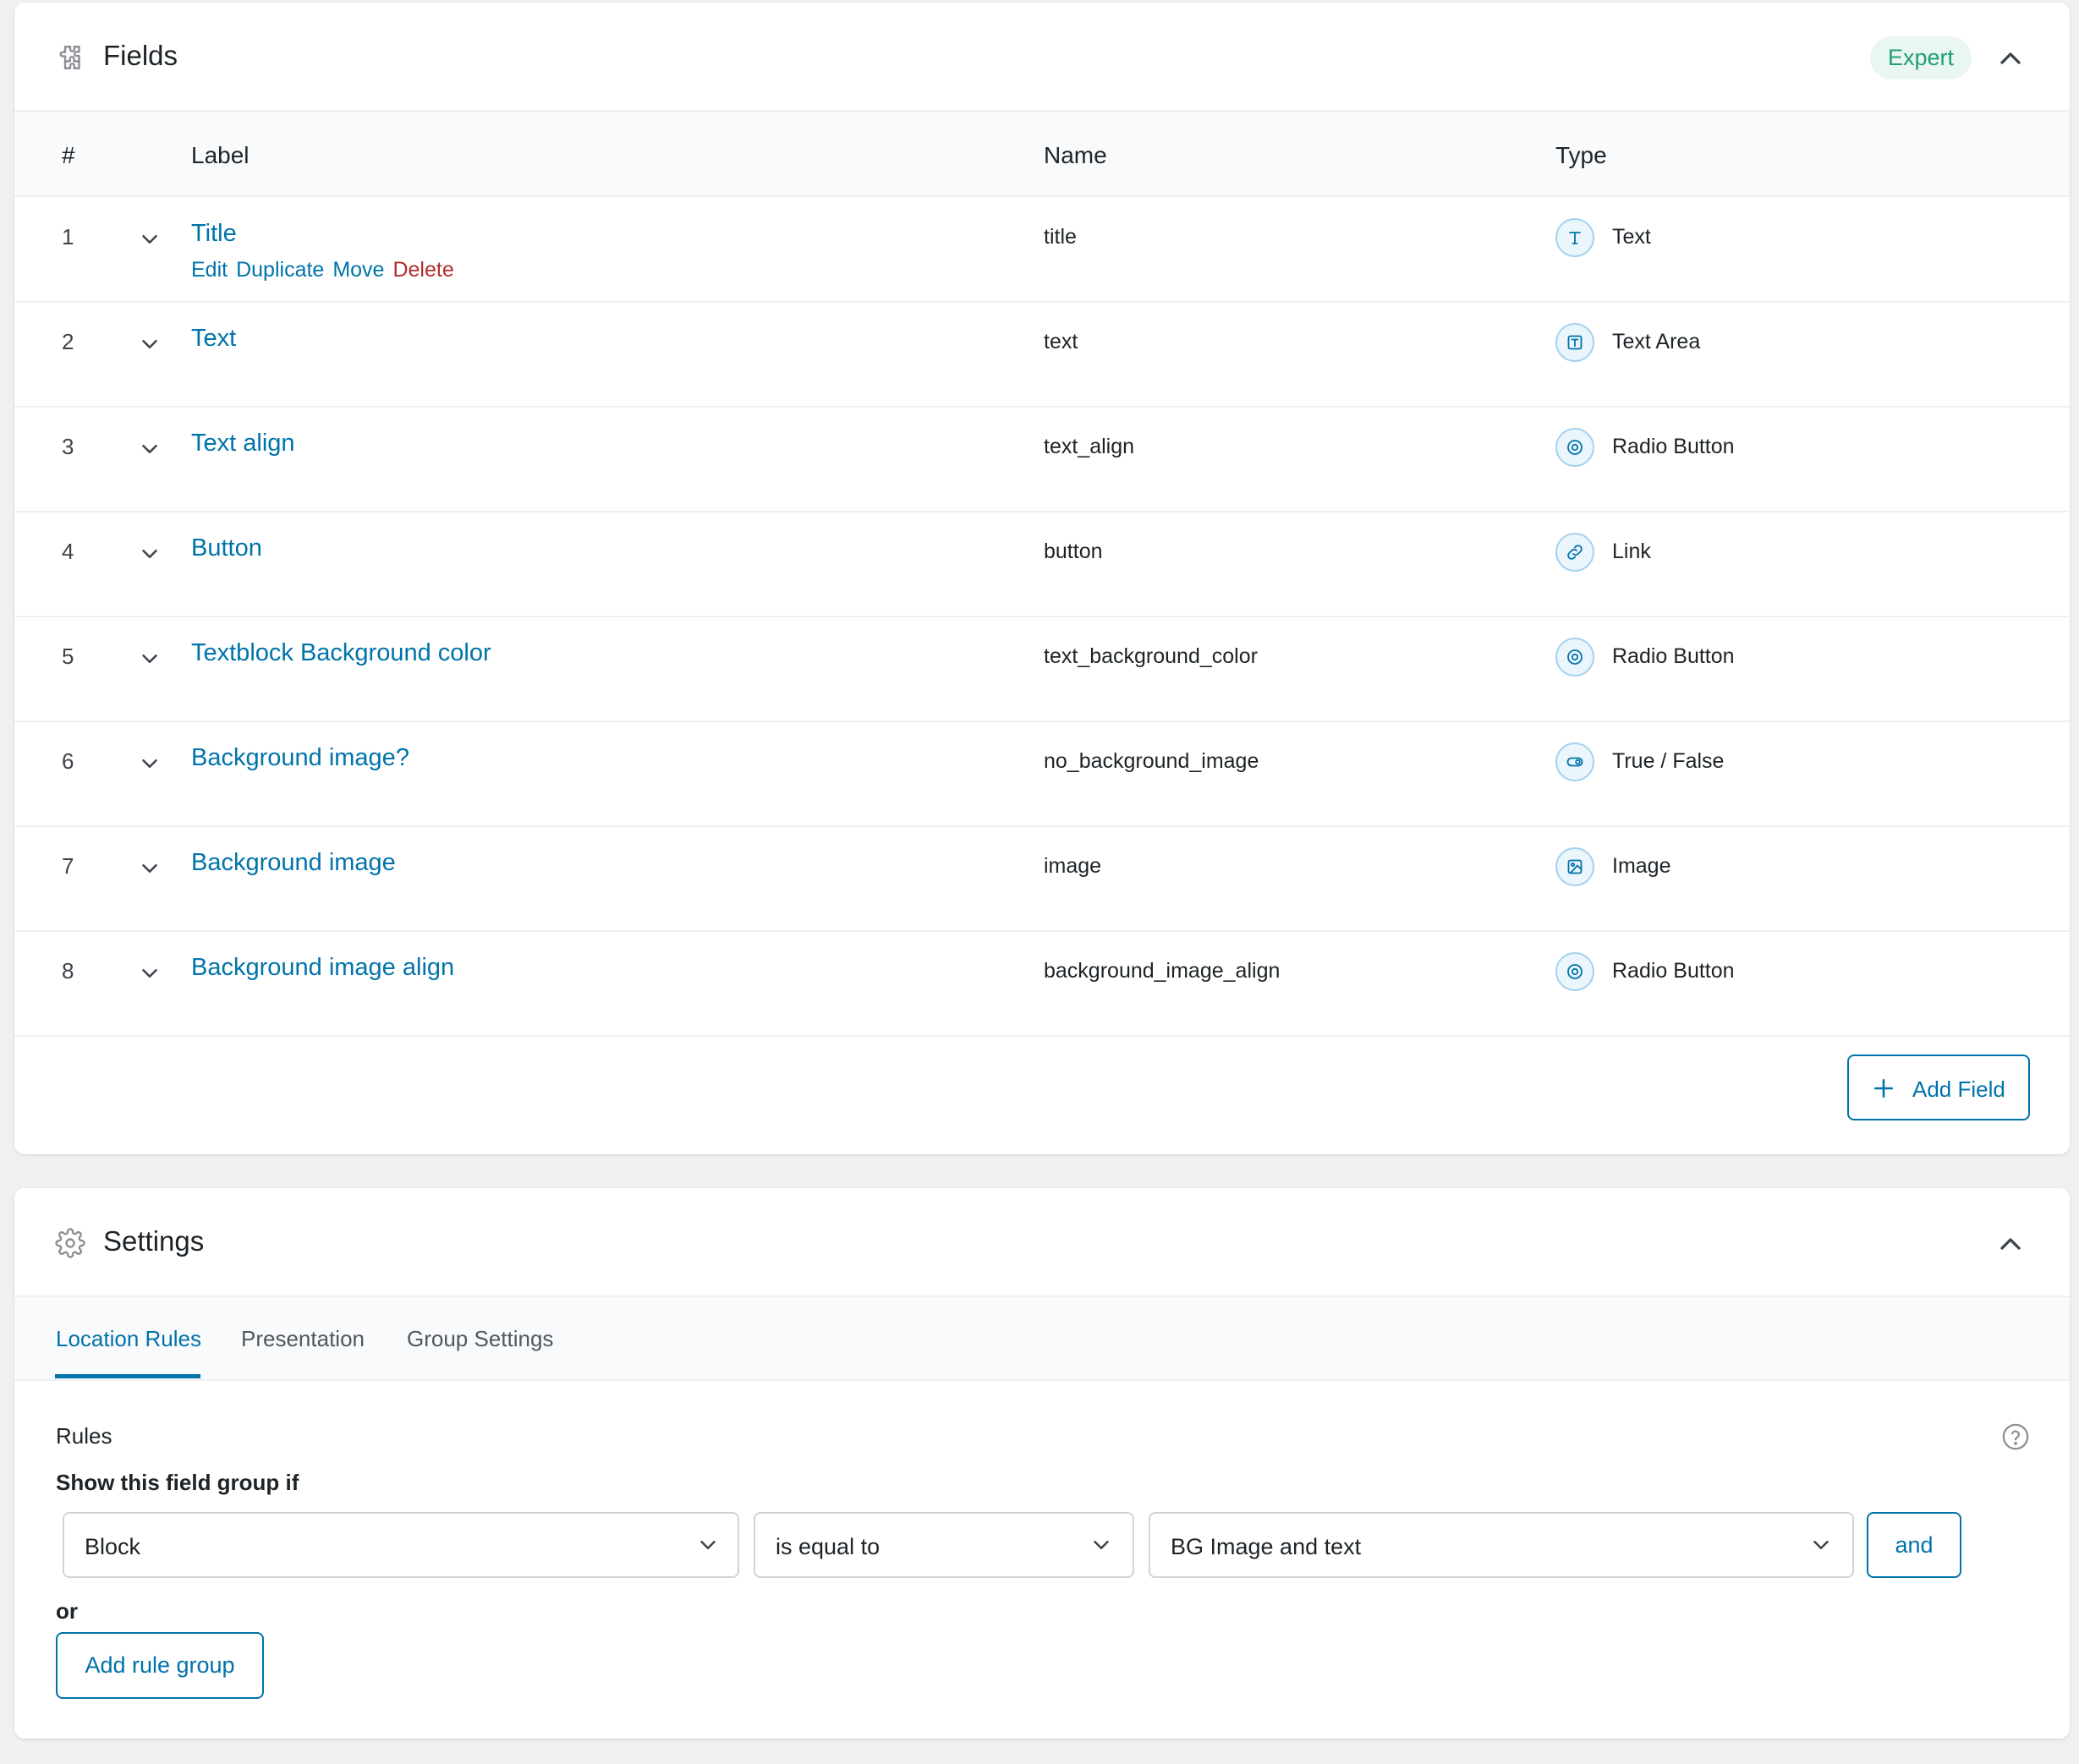 Image resolution: width=2079 pixels, height=1764 pixels. I want to click on field-name: no_background_image, so click(1151, 761).